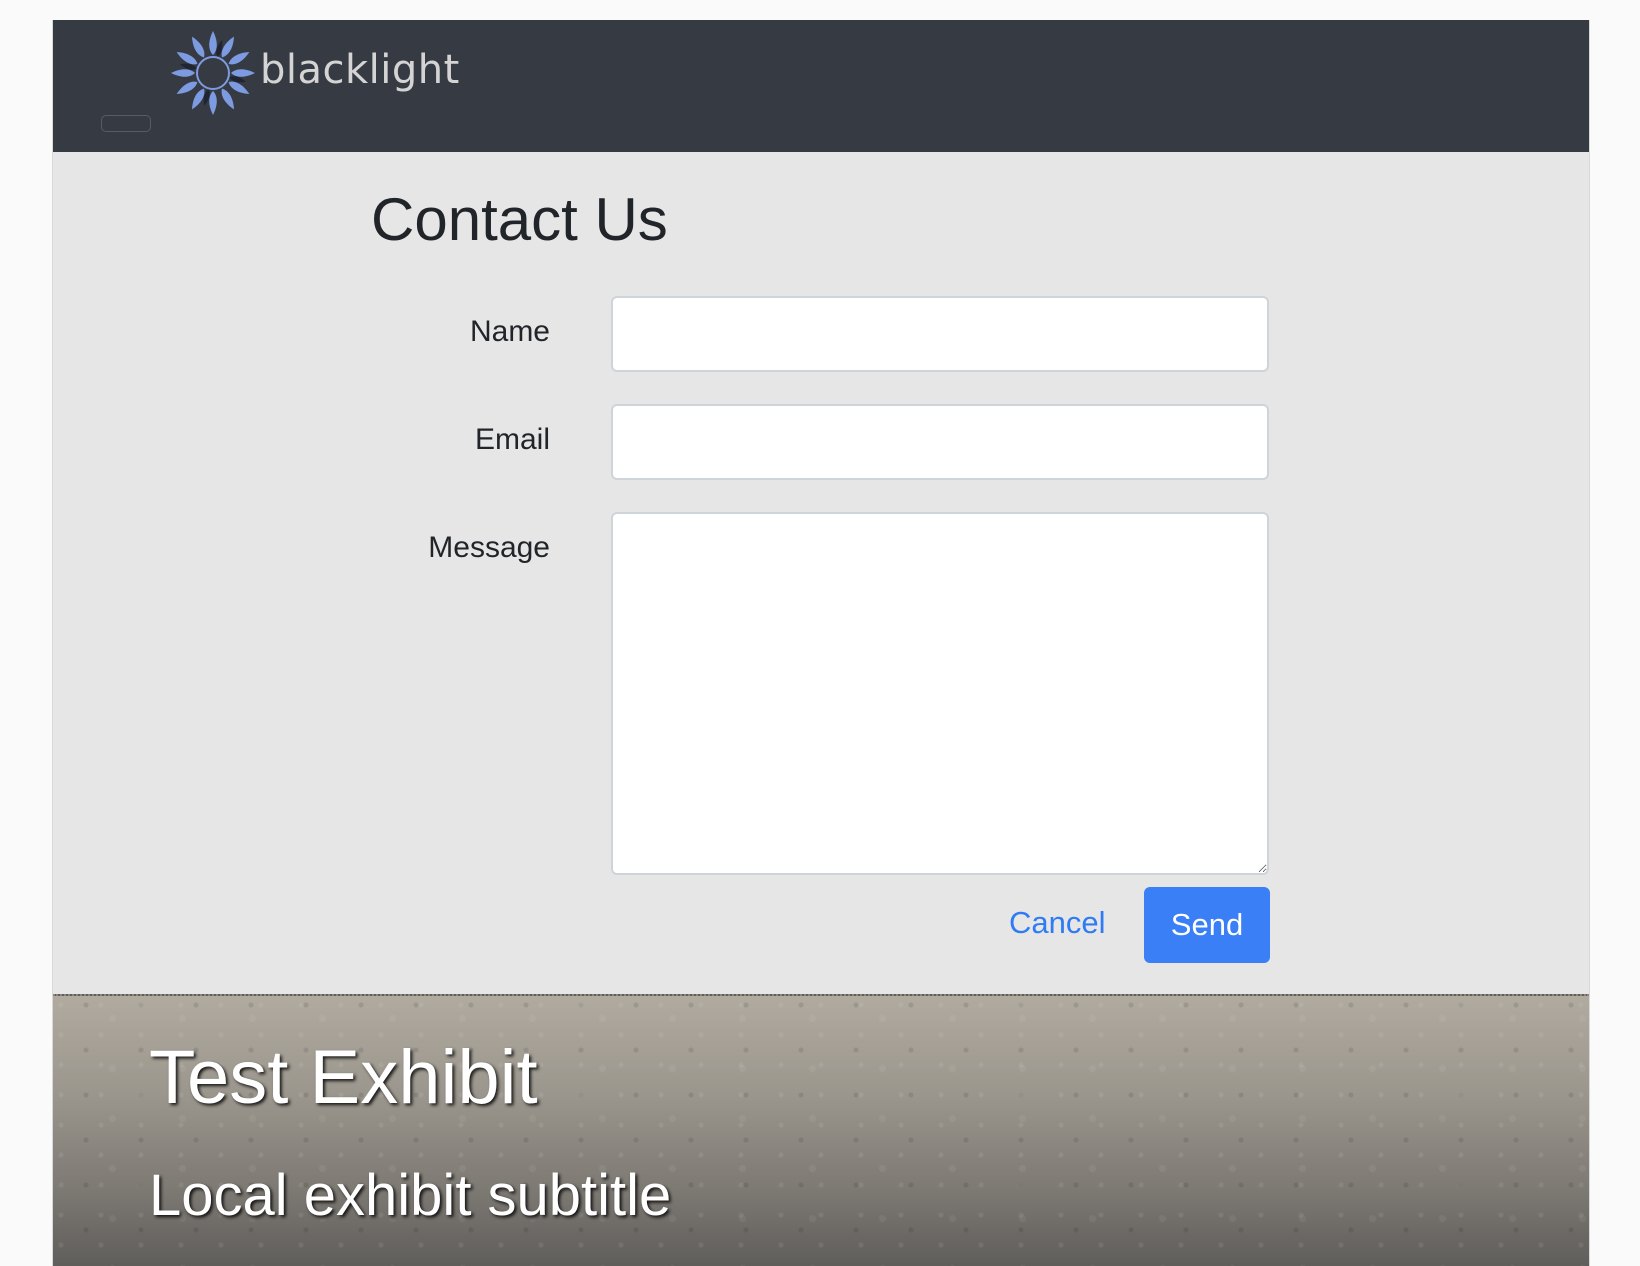 This screenshot has width=1640, height=1266. I want to click on name-label: Name, so click(509, 331).